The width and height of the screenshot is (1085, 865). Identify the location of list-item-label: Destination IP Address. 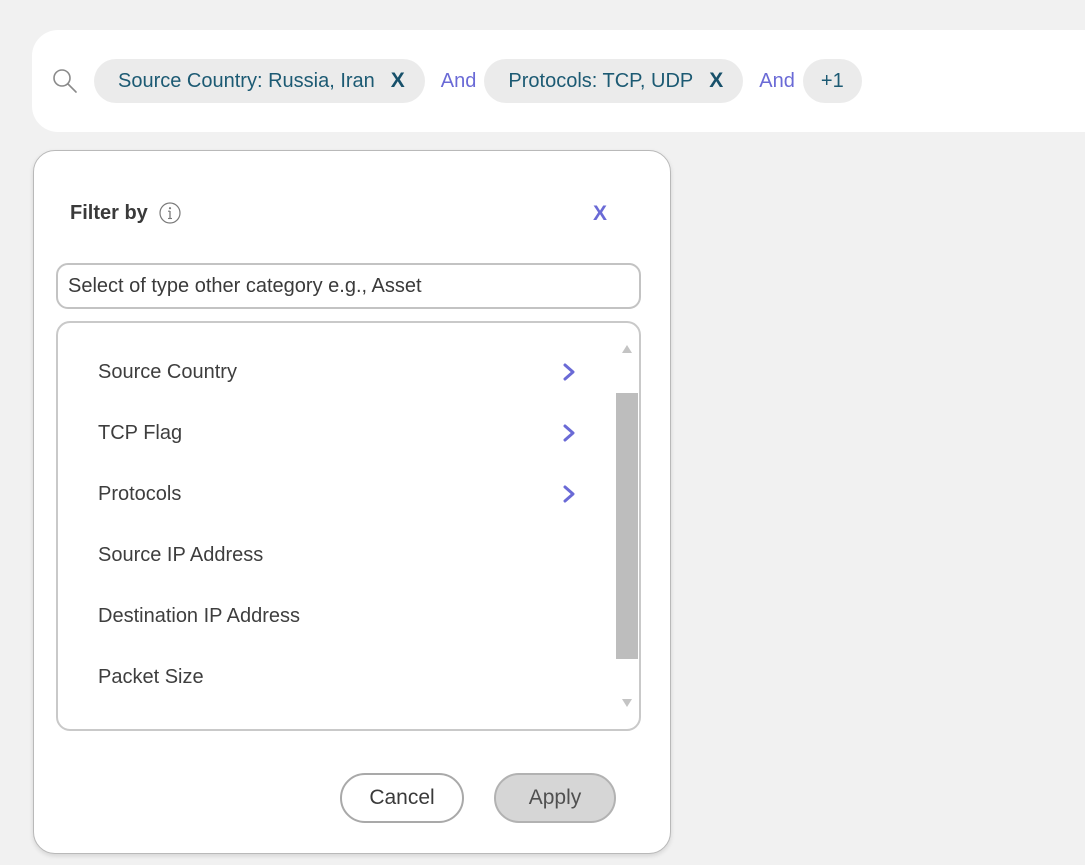
(199, 615).